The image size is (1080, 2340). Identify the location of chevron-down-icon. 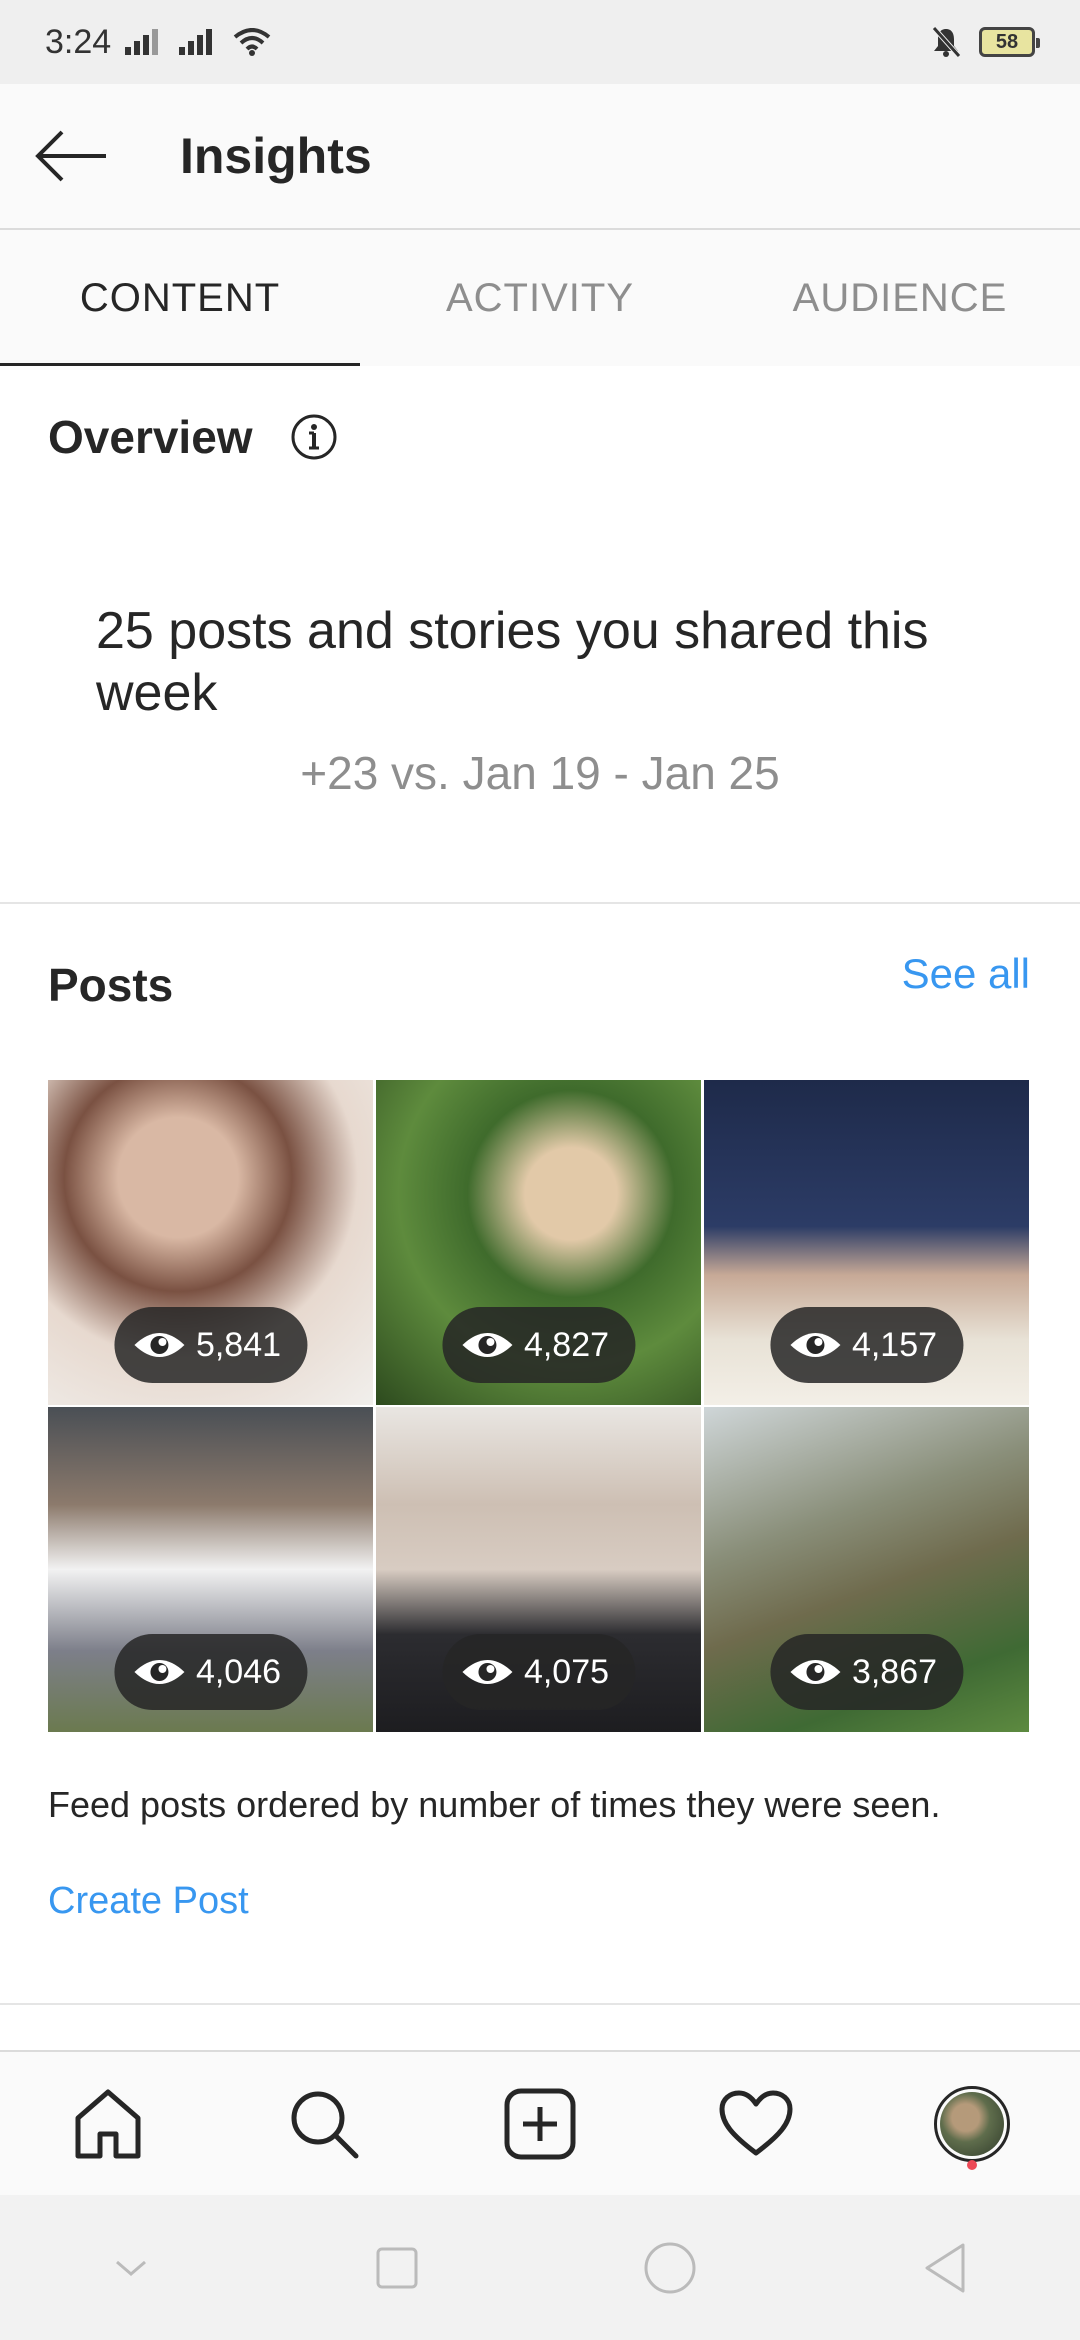
(131, 2268).